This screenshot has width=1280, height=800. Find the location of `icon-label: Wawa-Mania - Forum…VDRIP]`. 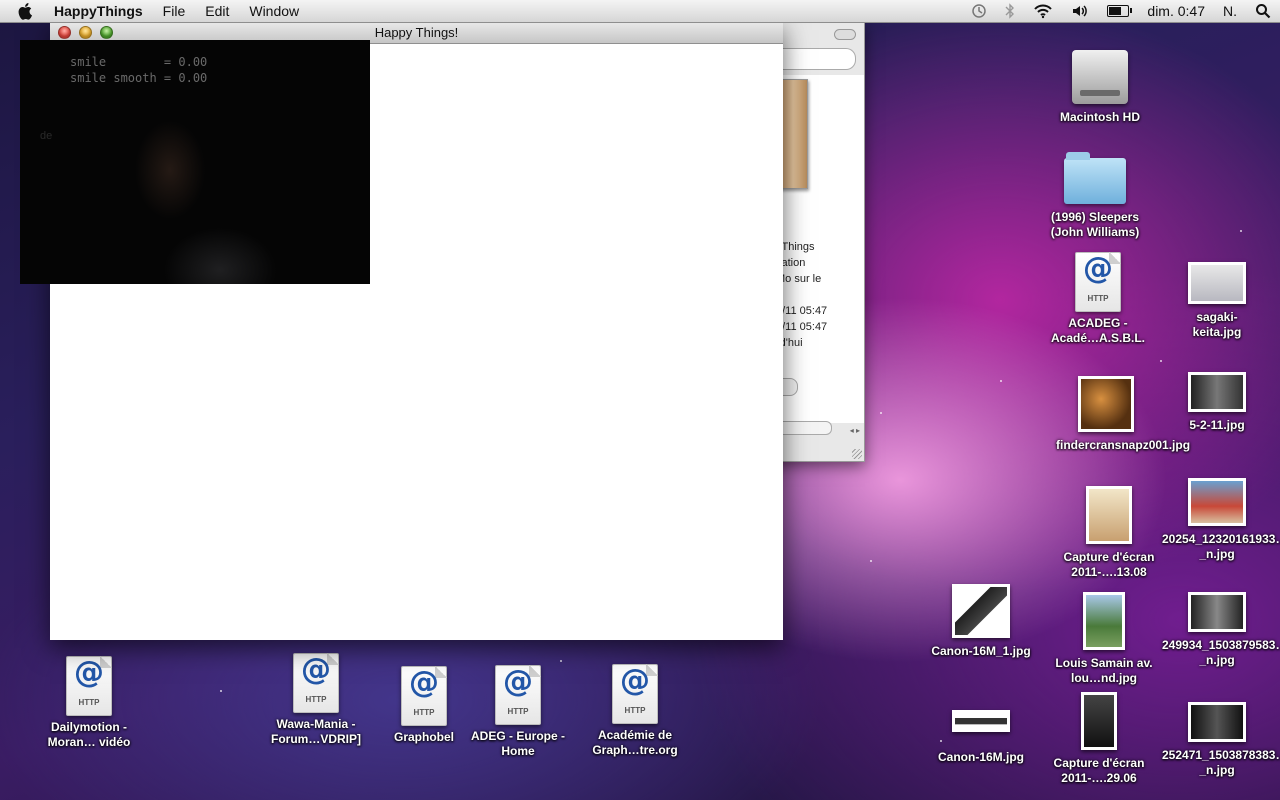

icon-label: Wawa-Mania - Forum…VDRIP] is located at coordinates (316, 731).